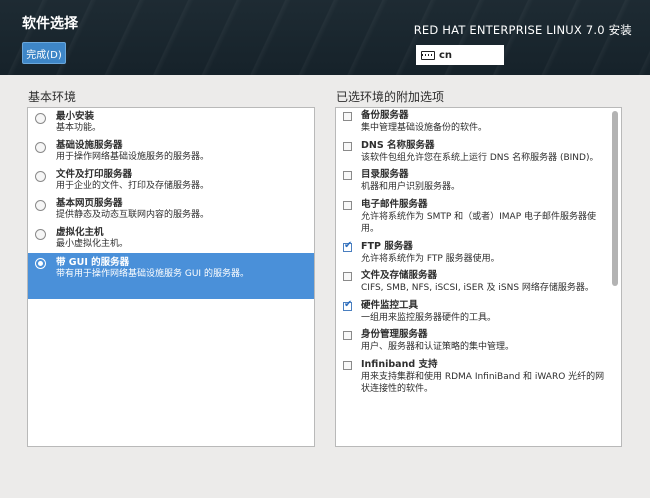  Describe the element at coordinates (394, 334) in the screenshot. I see `addon-name: 身份管理服务器` at that location.